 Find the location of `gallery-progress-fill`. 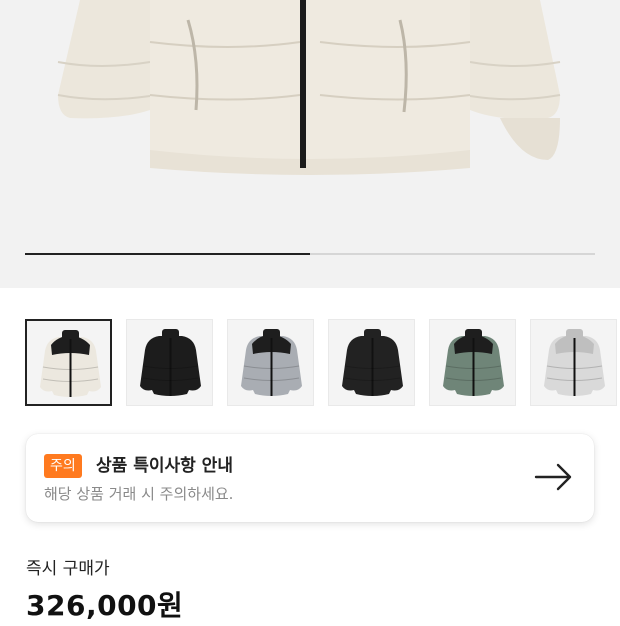

gallery-progress-fill is located at coordinates (167, 254).